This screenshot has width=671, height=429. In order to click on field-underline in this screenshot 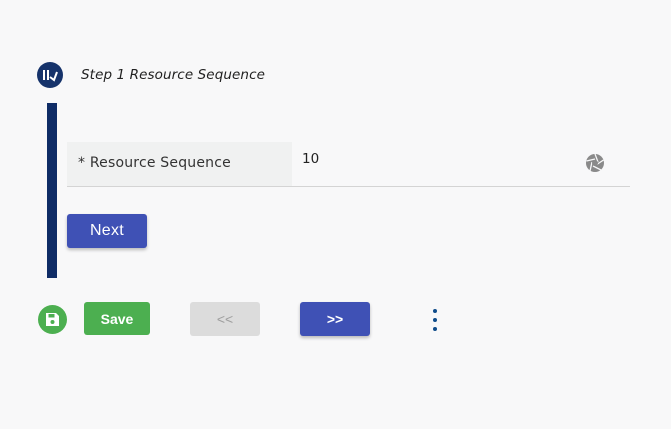, I will do `click(348, 186)`.